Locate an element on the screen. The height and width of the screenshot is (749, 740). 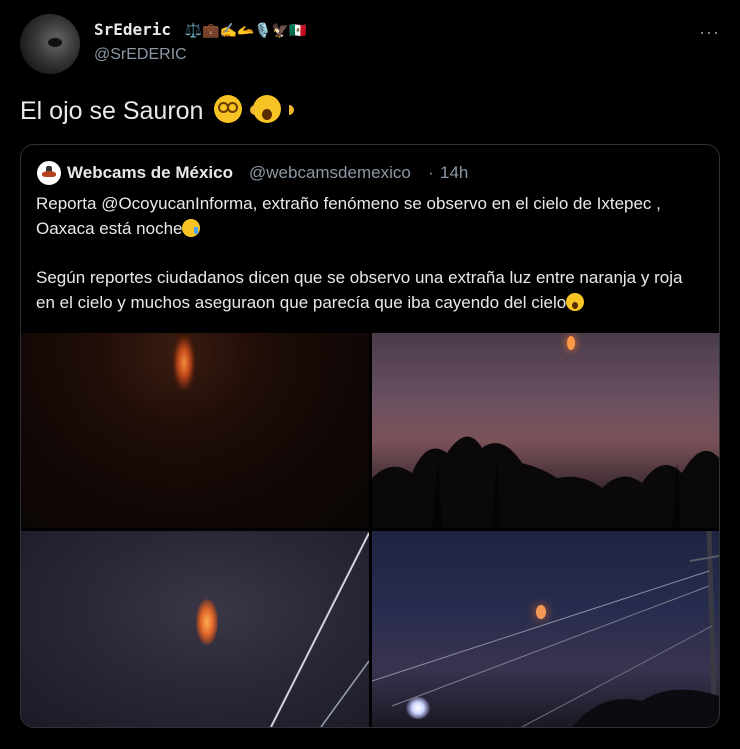
orange-light-dot is located at coordinates (571, 343).